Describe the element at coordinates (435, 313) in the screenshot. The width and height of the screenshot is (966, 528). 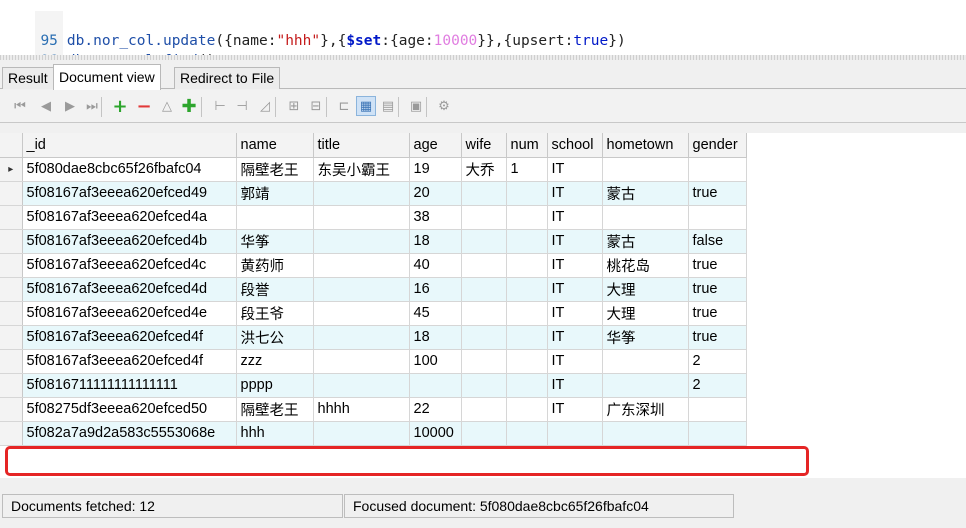
I see `cell-age: 45` at that location.